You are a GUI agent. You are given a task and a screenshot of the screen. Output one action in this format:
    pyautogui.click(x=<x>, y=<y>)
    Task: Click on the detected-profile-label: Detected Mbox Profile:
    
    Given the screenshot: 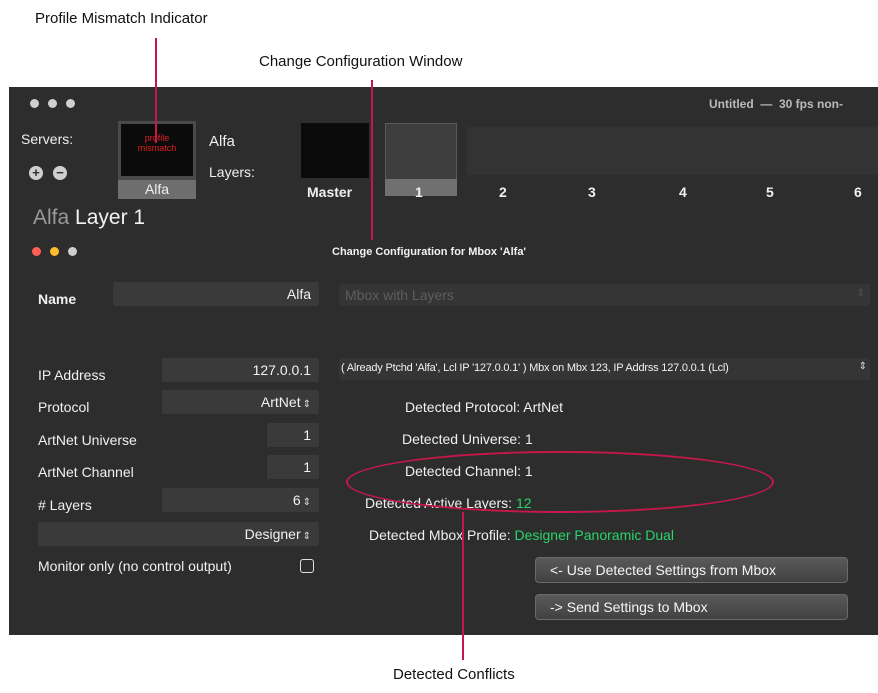 What is the action you would take?
    pyautogui.click(x=440, y=535)
    